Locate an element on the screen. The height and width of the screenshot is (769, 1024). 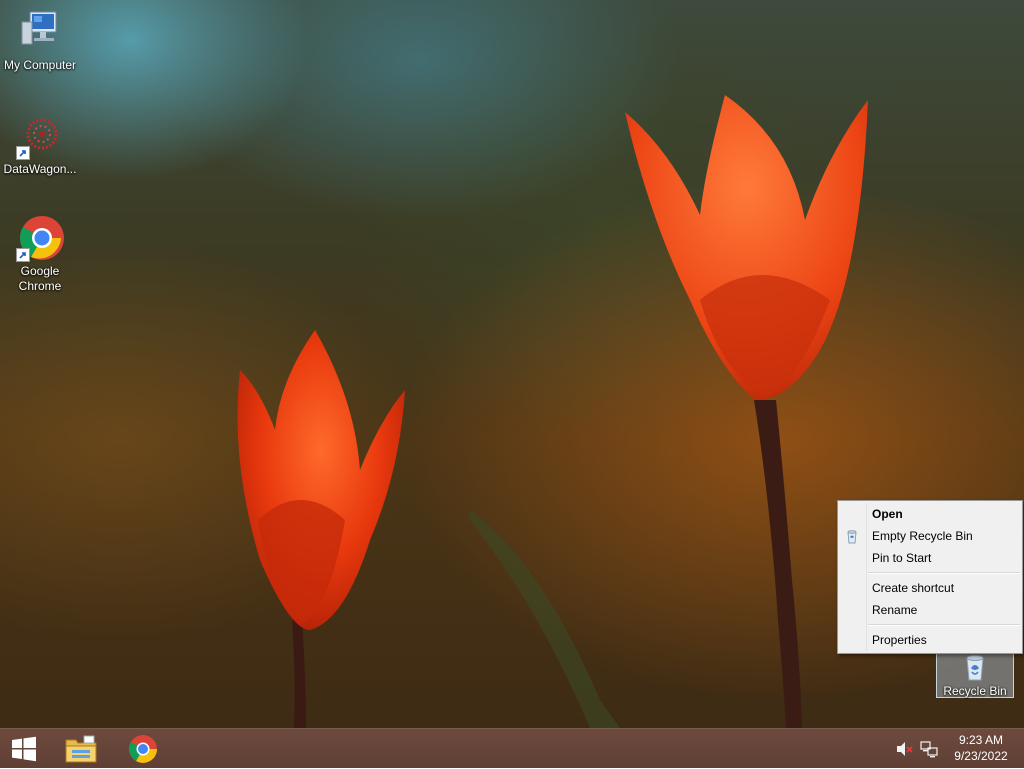
desktop-icon-label: Recycle Bin is located at coordinates (975, 691).